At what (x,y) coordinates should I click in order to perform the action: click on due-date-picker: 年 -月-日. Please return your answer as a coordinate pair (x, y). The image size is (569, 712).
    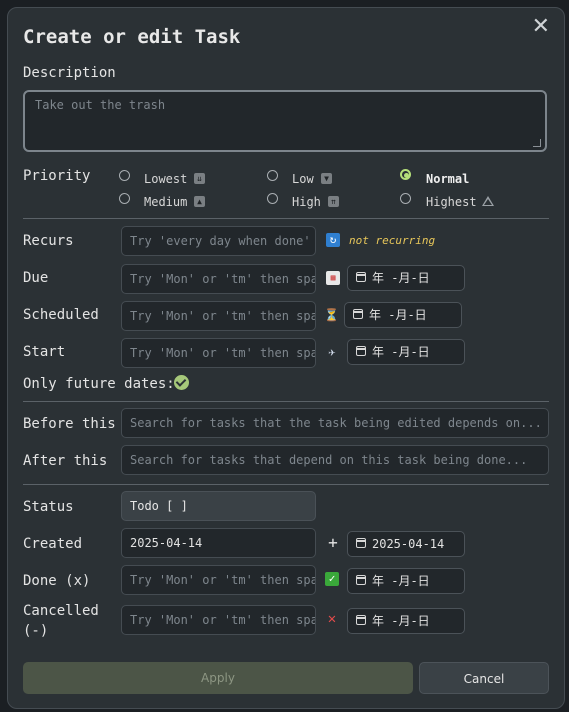
    Looking at the image, I should click on (406, 278).